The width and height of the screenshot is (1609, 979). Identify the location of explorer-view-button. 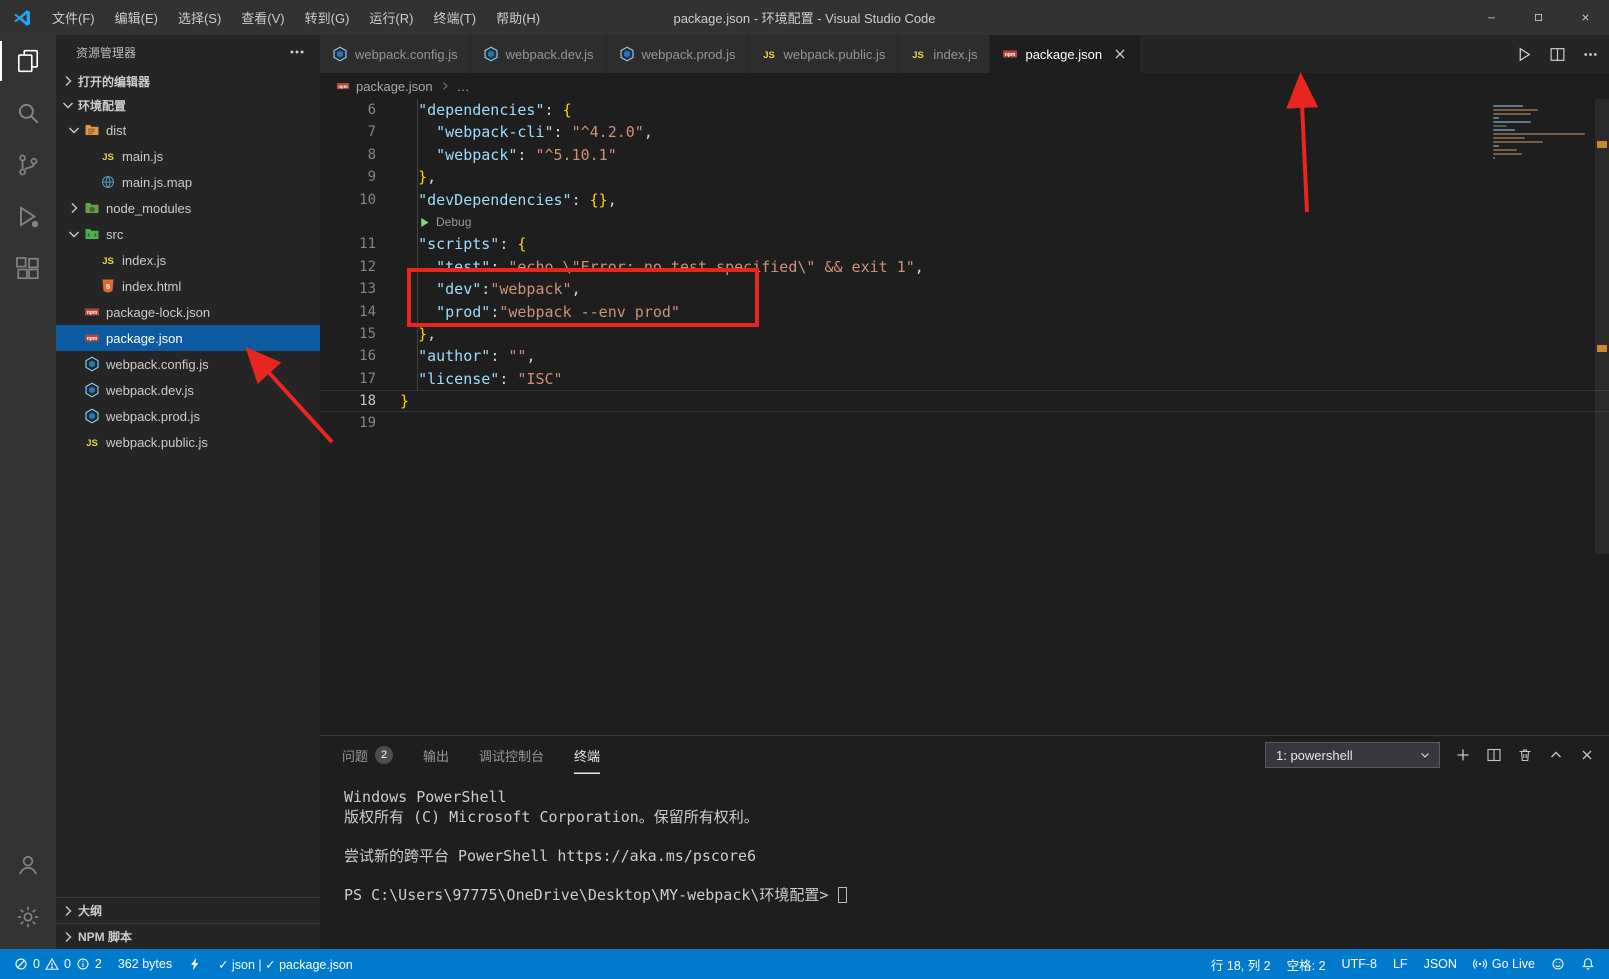
(28, 61).